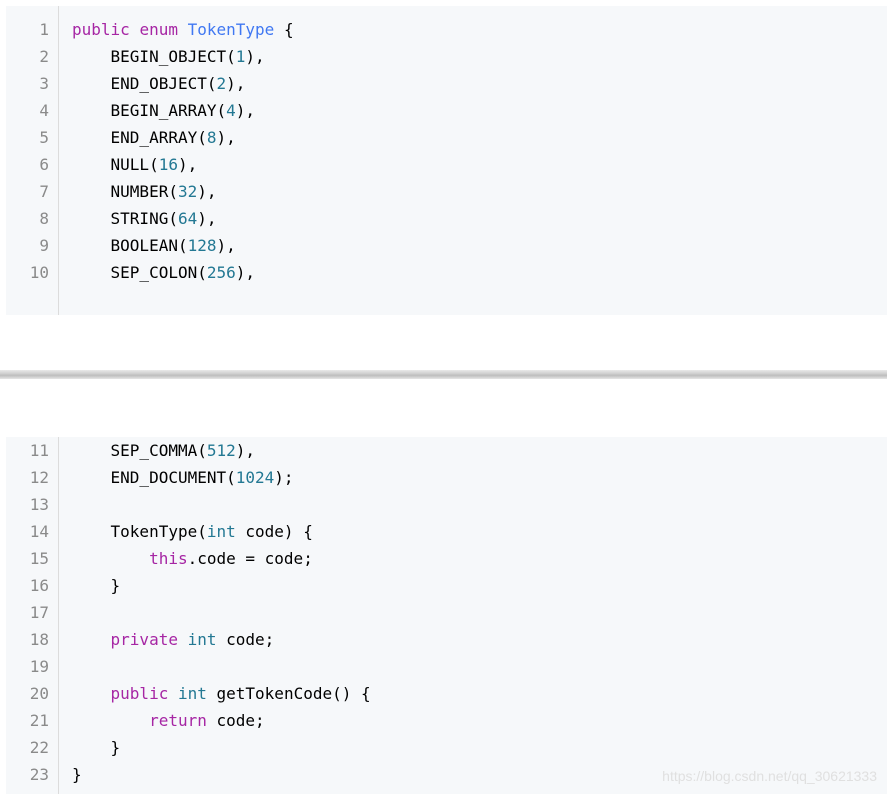 The image size is (887, 794). What do you see at coordinates (284, 29) in the screenshot?
I see `code-token: {` at bounding box center [284, 29].